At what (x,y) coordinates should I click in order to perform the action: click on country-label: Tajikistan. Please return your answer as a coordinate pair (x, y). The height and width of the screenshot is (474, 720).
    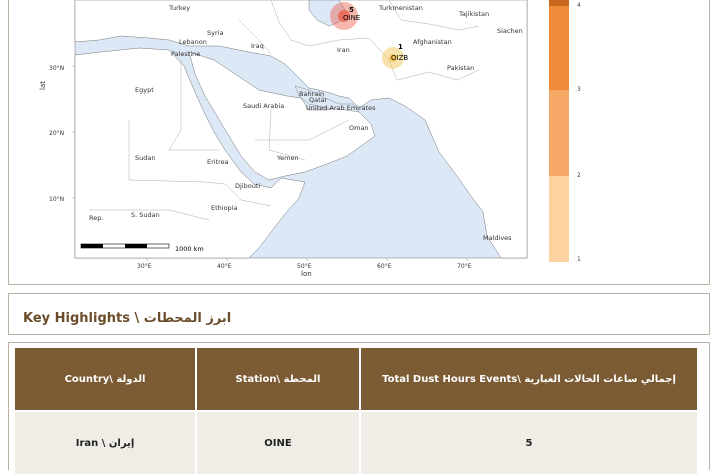
    Looking at the image, I should click on (473, 14).